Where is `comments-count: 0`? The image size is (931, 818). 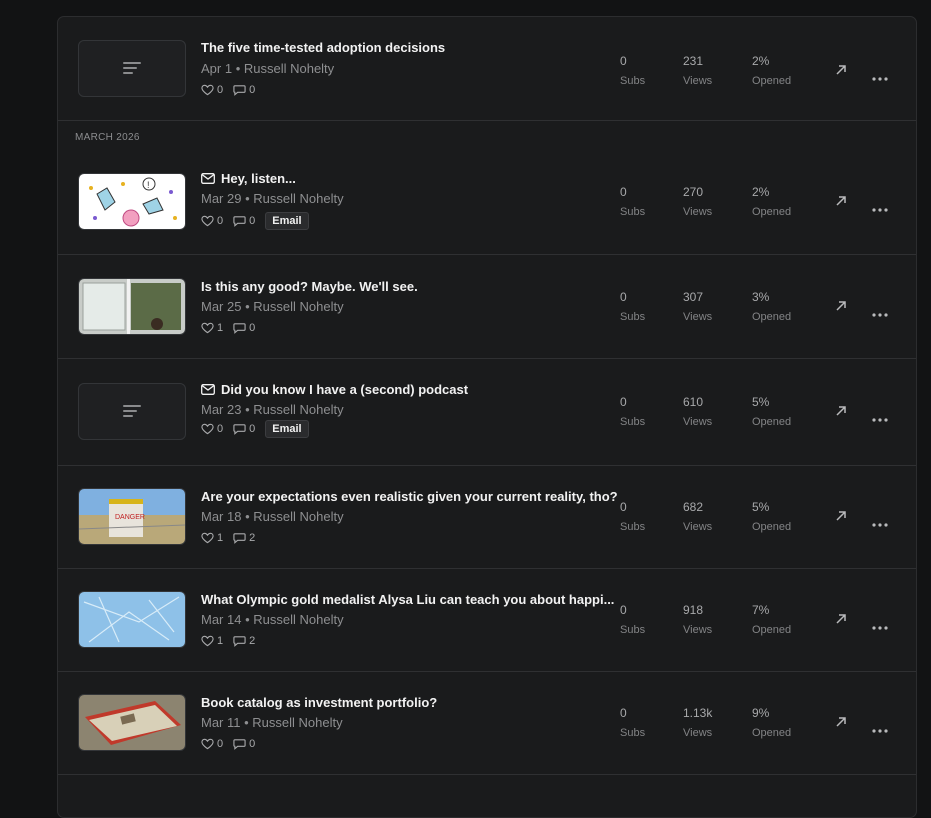
comments-count: 0 is located at coordinates (252, 221).